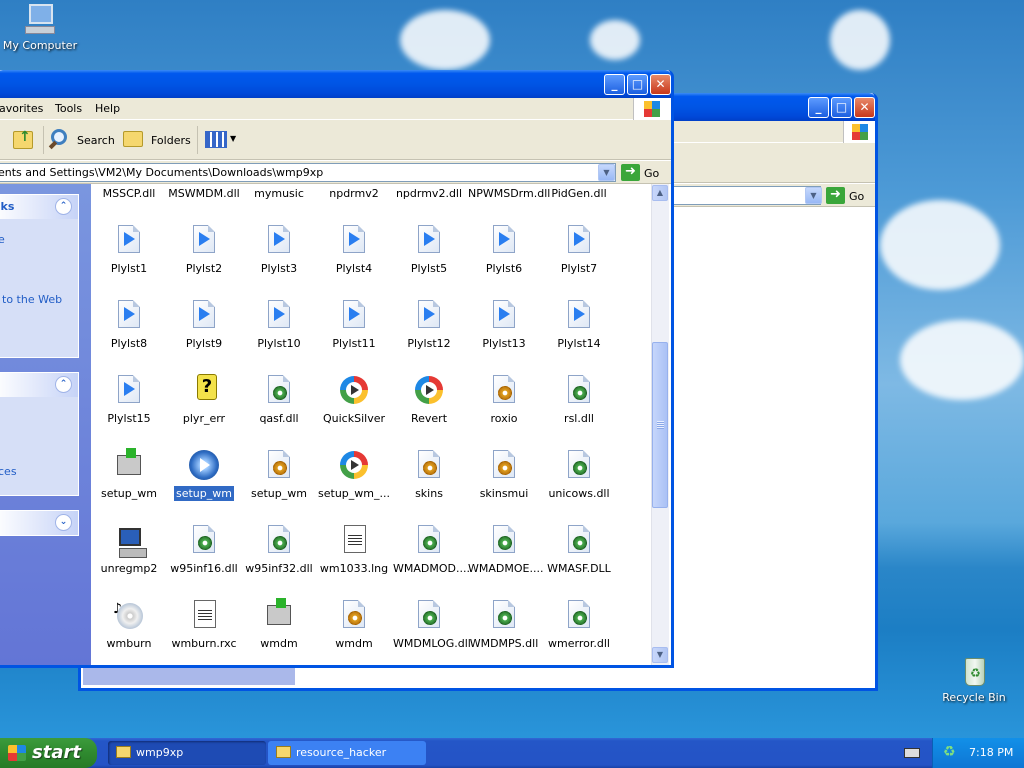 Image resolution: width=1024 pixels, height=768 pixels. What do you see at coordinates (39, 207) in the screenshot?
I see `tasks-header: sks ⌃` at bounding box center [39, 207].